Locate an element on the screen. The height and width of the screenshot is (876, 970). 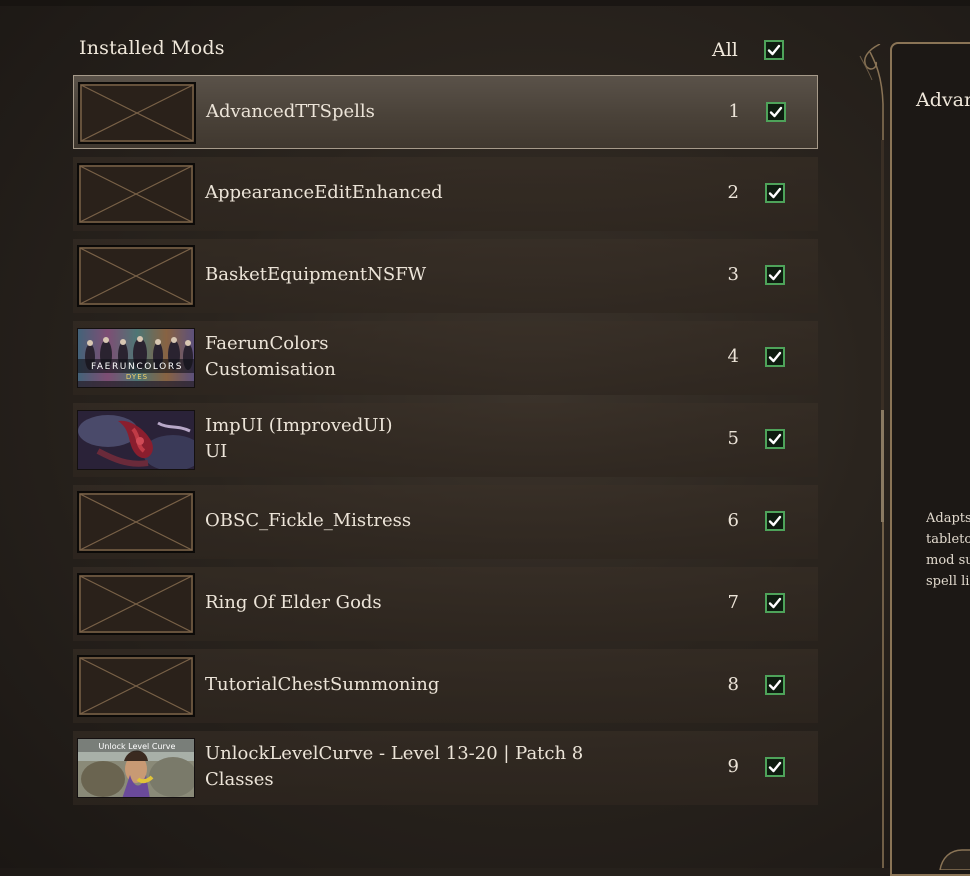
impui-art-image is located at coordinates (136, 440).